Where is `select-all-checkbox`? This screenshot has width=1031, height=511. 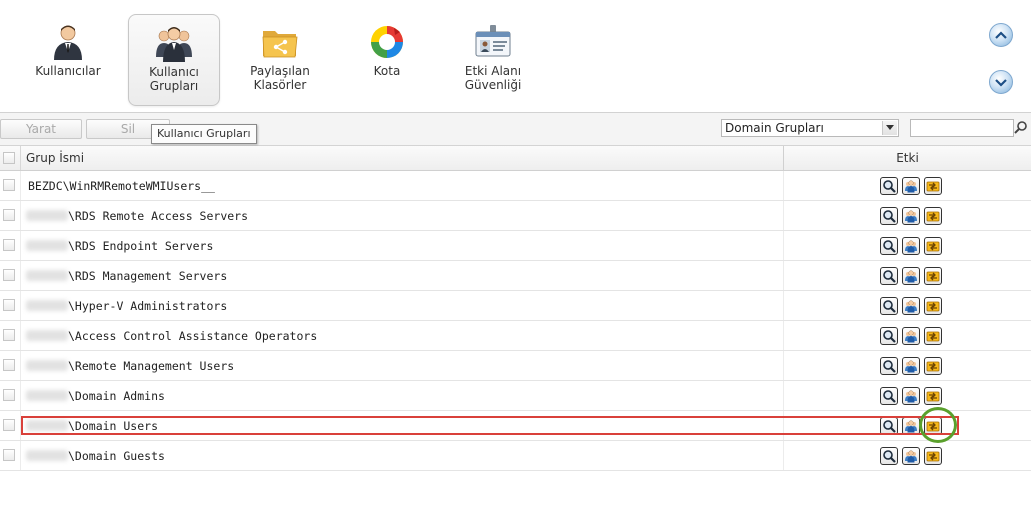 select-all-checkbox is located at coordinates (9, 158).